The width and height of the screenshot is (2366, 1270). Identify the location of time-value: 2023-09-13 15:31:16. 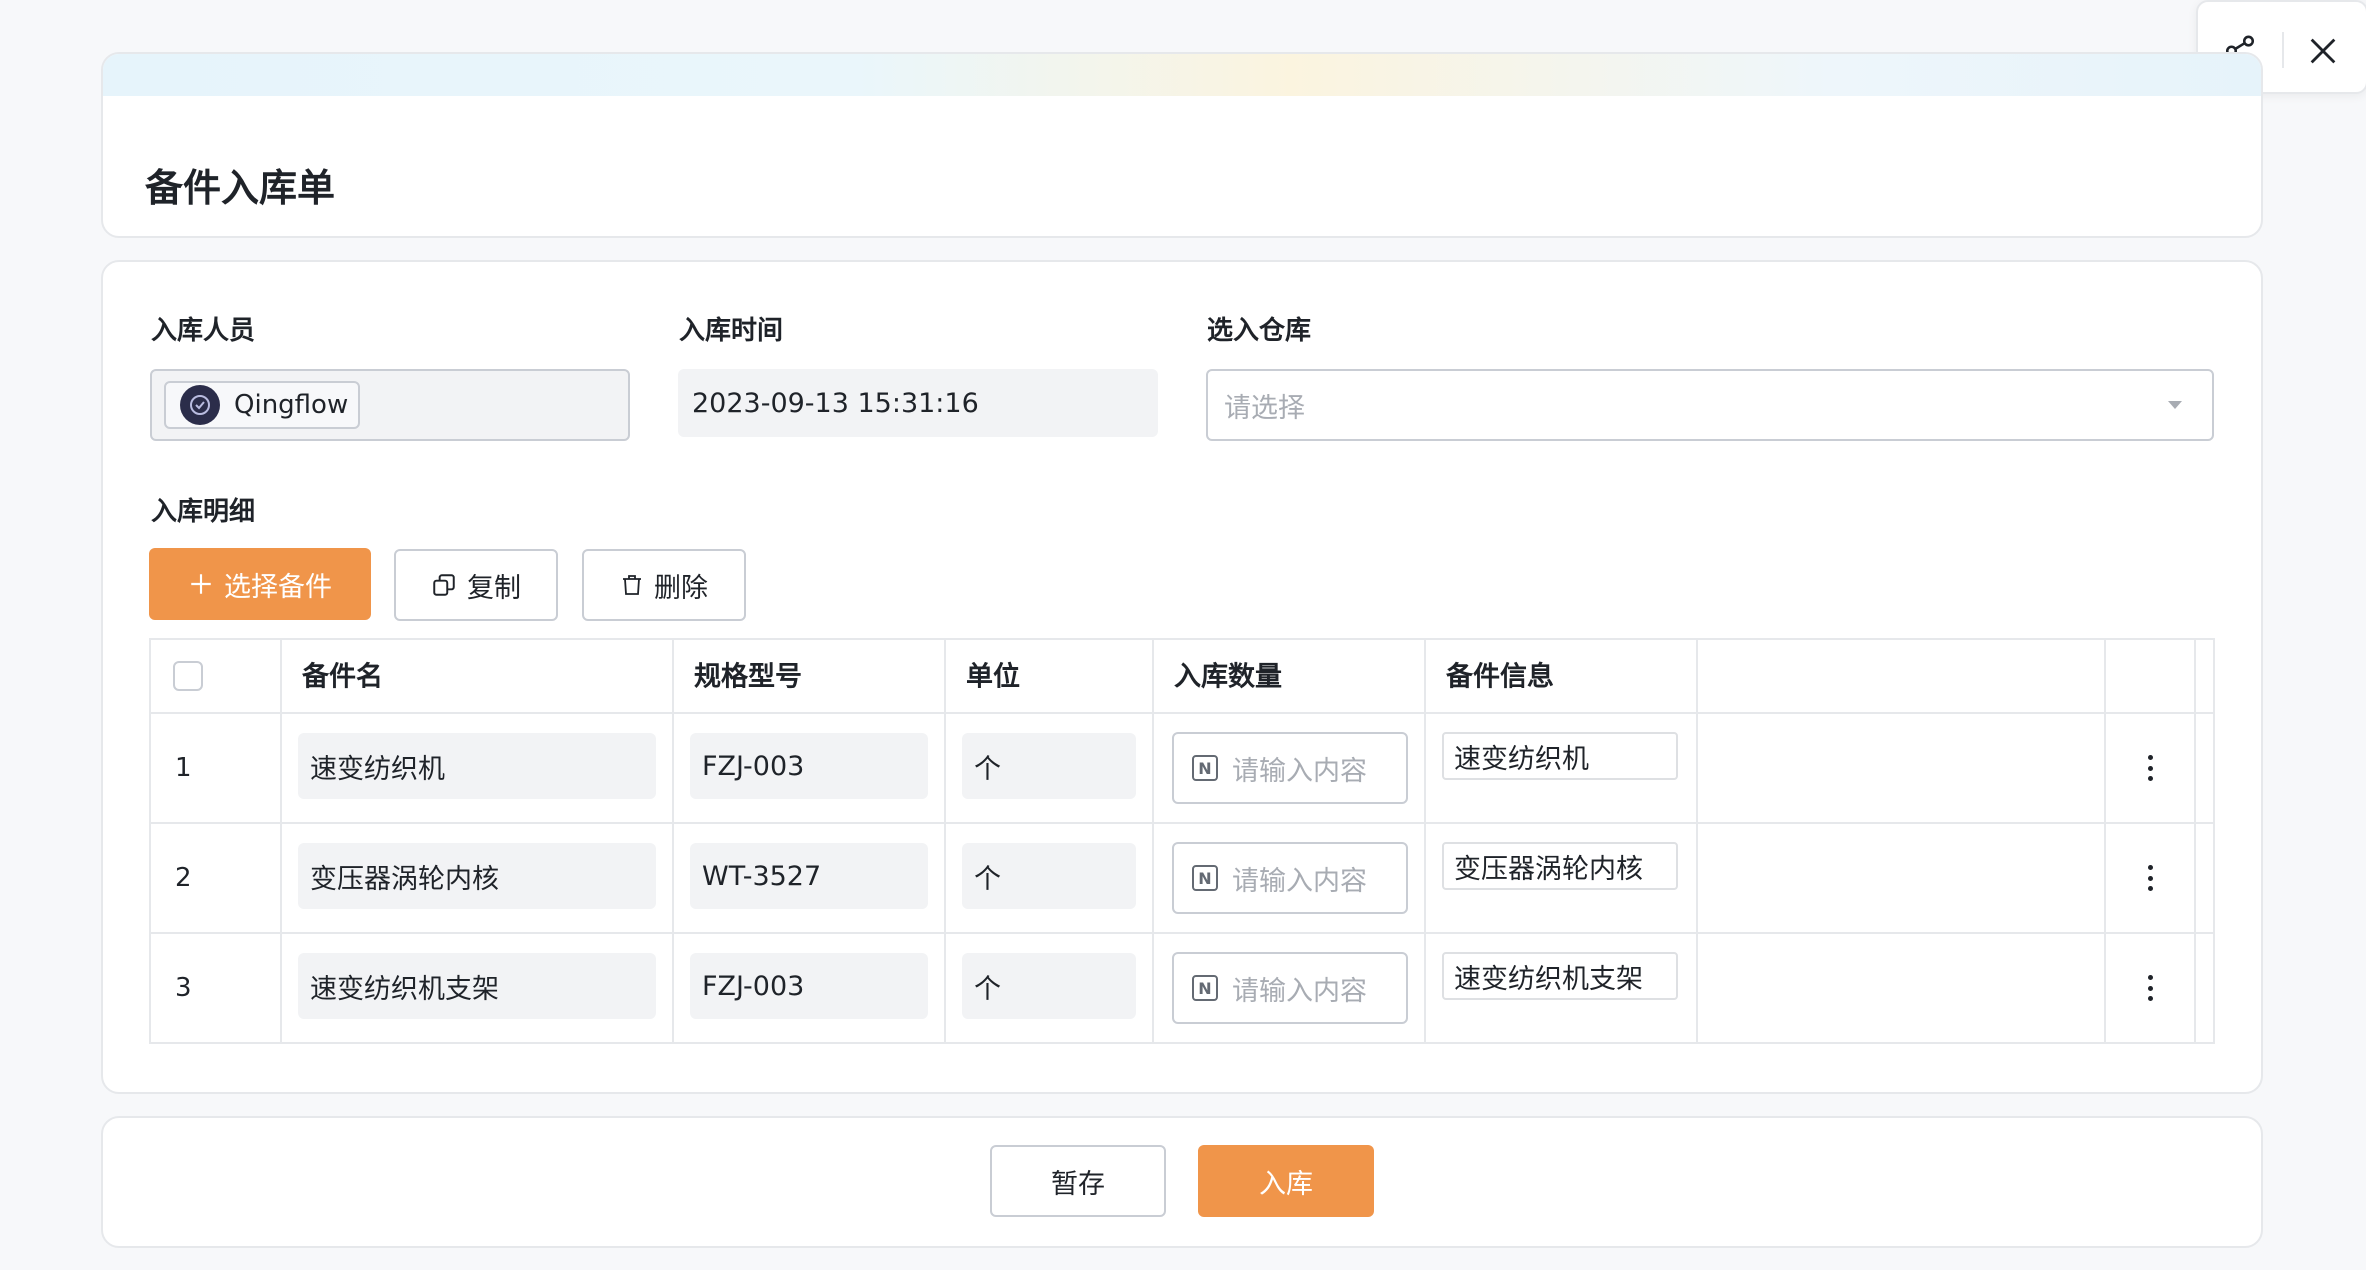
(835, 403).